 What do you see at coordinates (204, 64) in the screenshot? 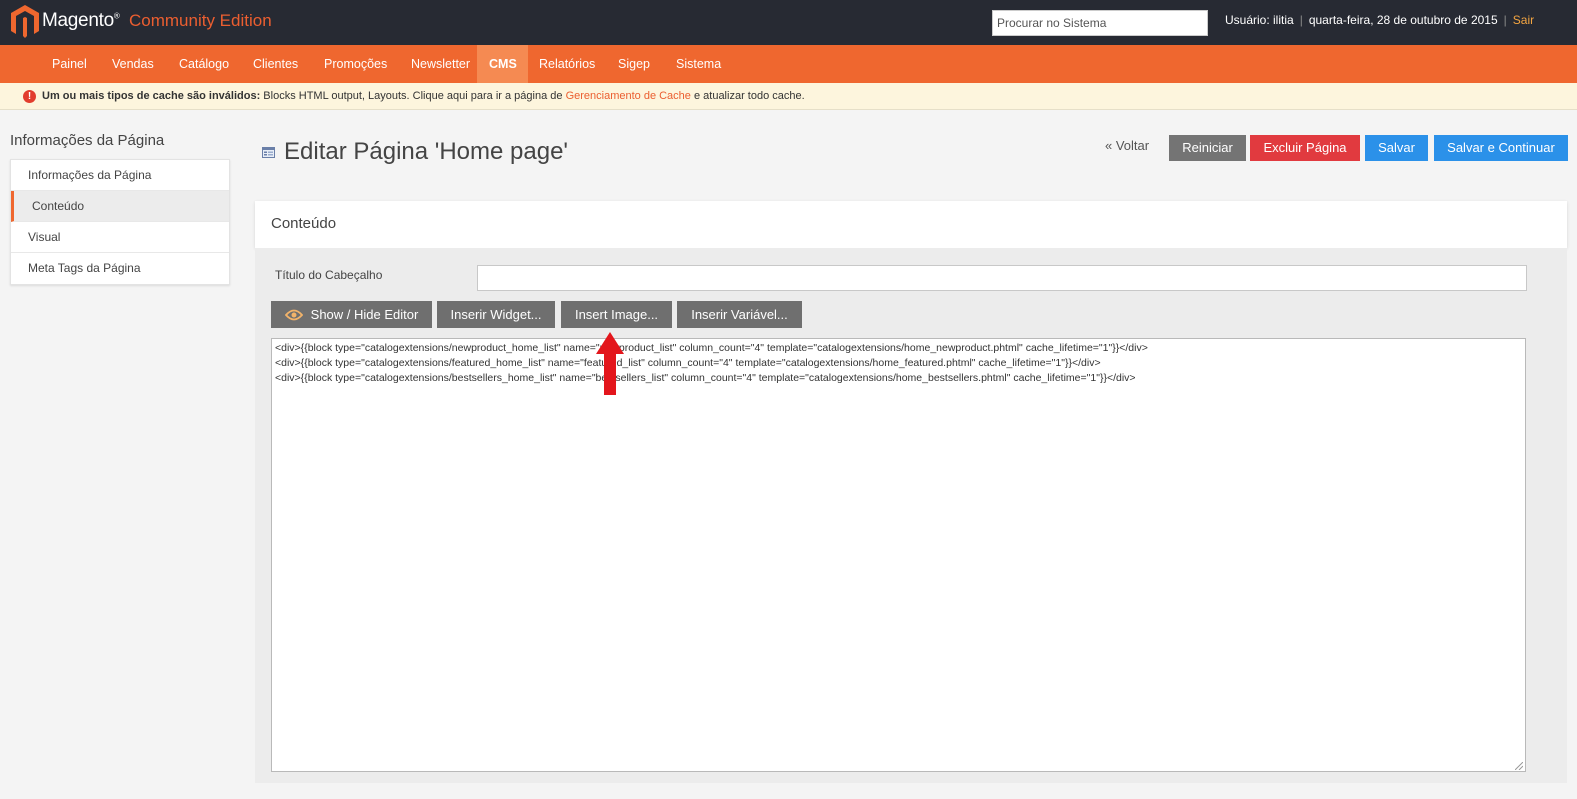
I see `nav-item-catalogo: Catálogo` at bounding box center [204, 64].